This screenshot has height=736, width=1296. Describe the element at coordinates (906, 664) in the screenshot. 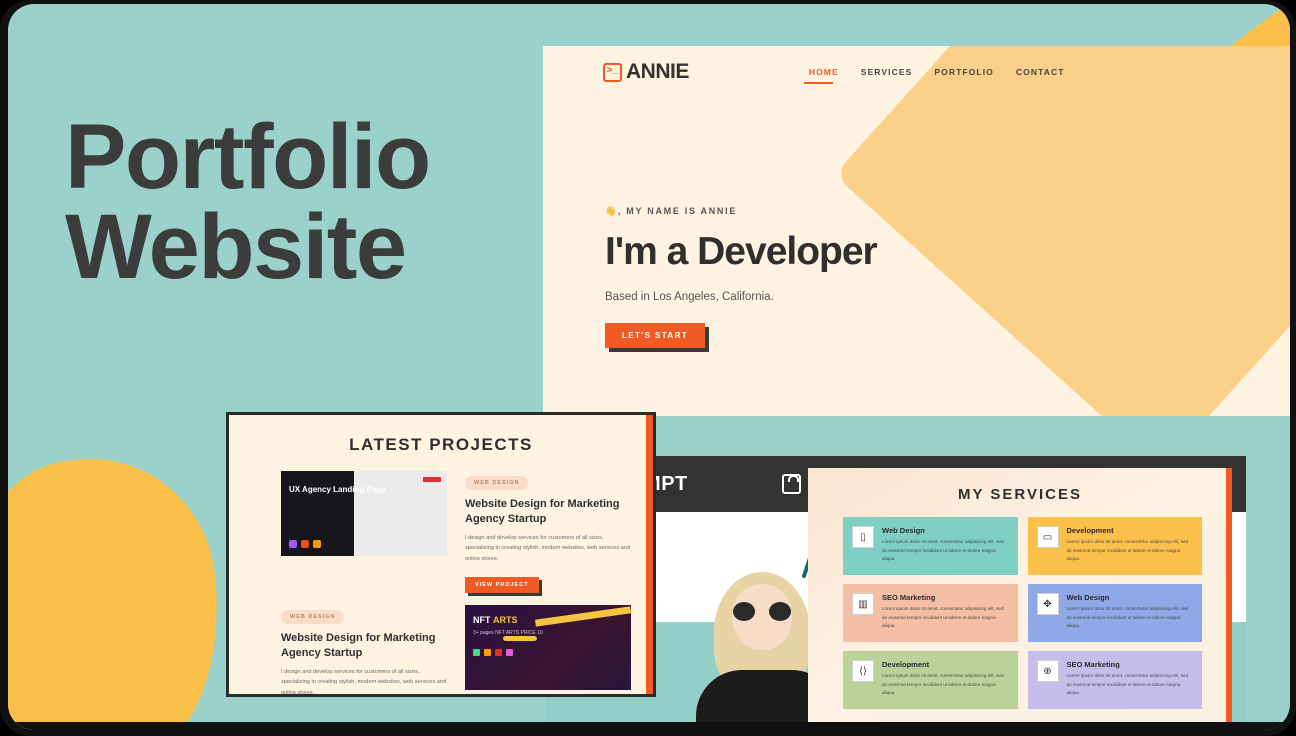

I see `service-title-5: Development` at that location.